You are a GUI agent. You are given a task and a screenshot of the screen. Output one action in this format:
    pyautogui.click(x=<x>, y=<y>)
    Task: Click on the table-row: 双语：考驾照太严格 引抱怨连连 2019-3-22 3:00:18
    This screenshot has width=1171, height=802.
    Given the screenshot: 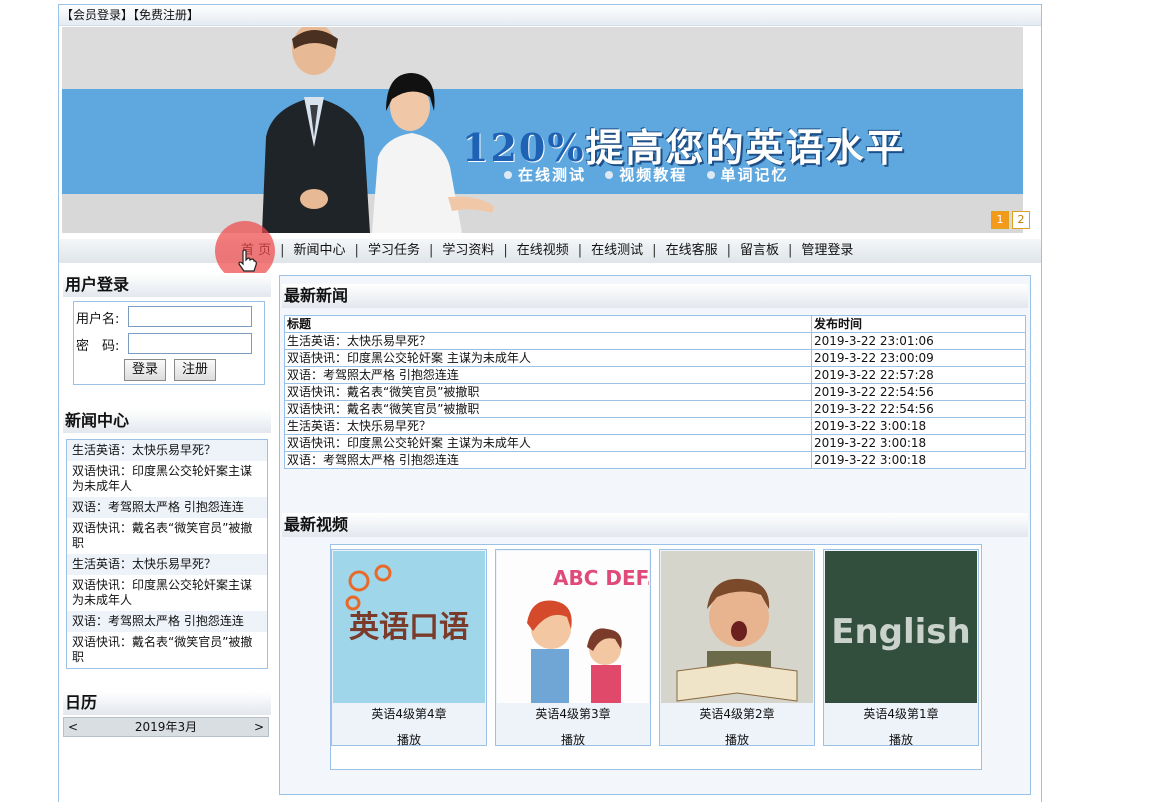 What is the action you would take?
    pyautogui.click(x=655, y=460)
    